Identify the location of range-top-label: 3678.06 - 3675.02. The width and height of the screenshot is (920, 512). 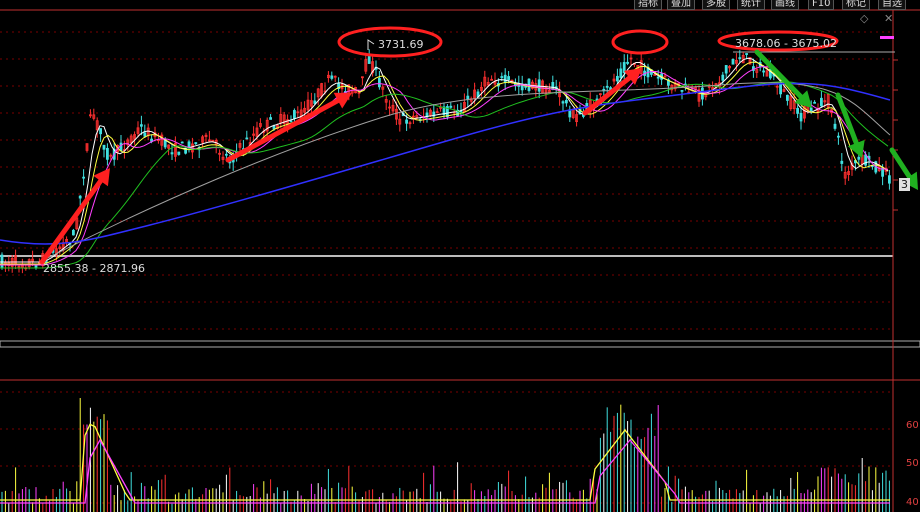
(786, 43).